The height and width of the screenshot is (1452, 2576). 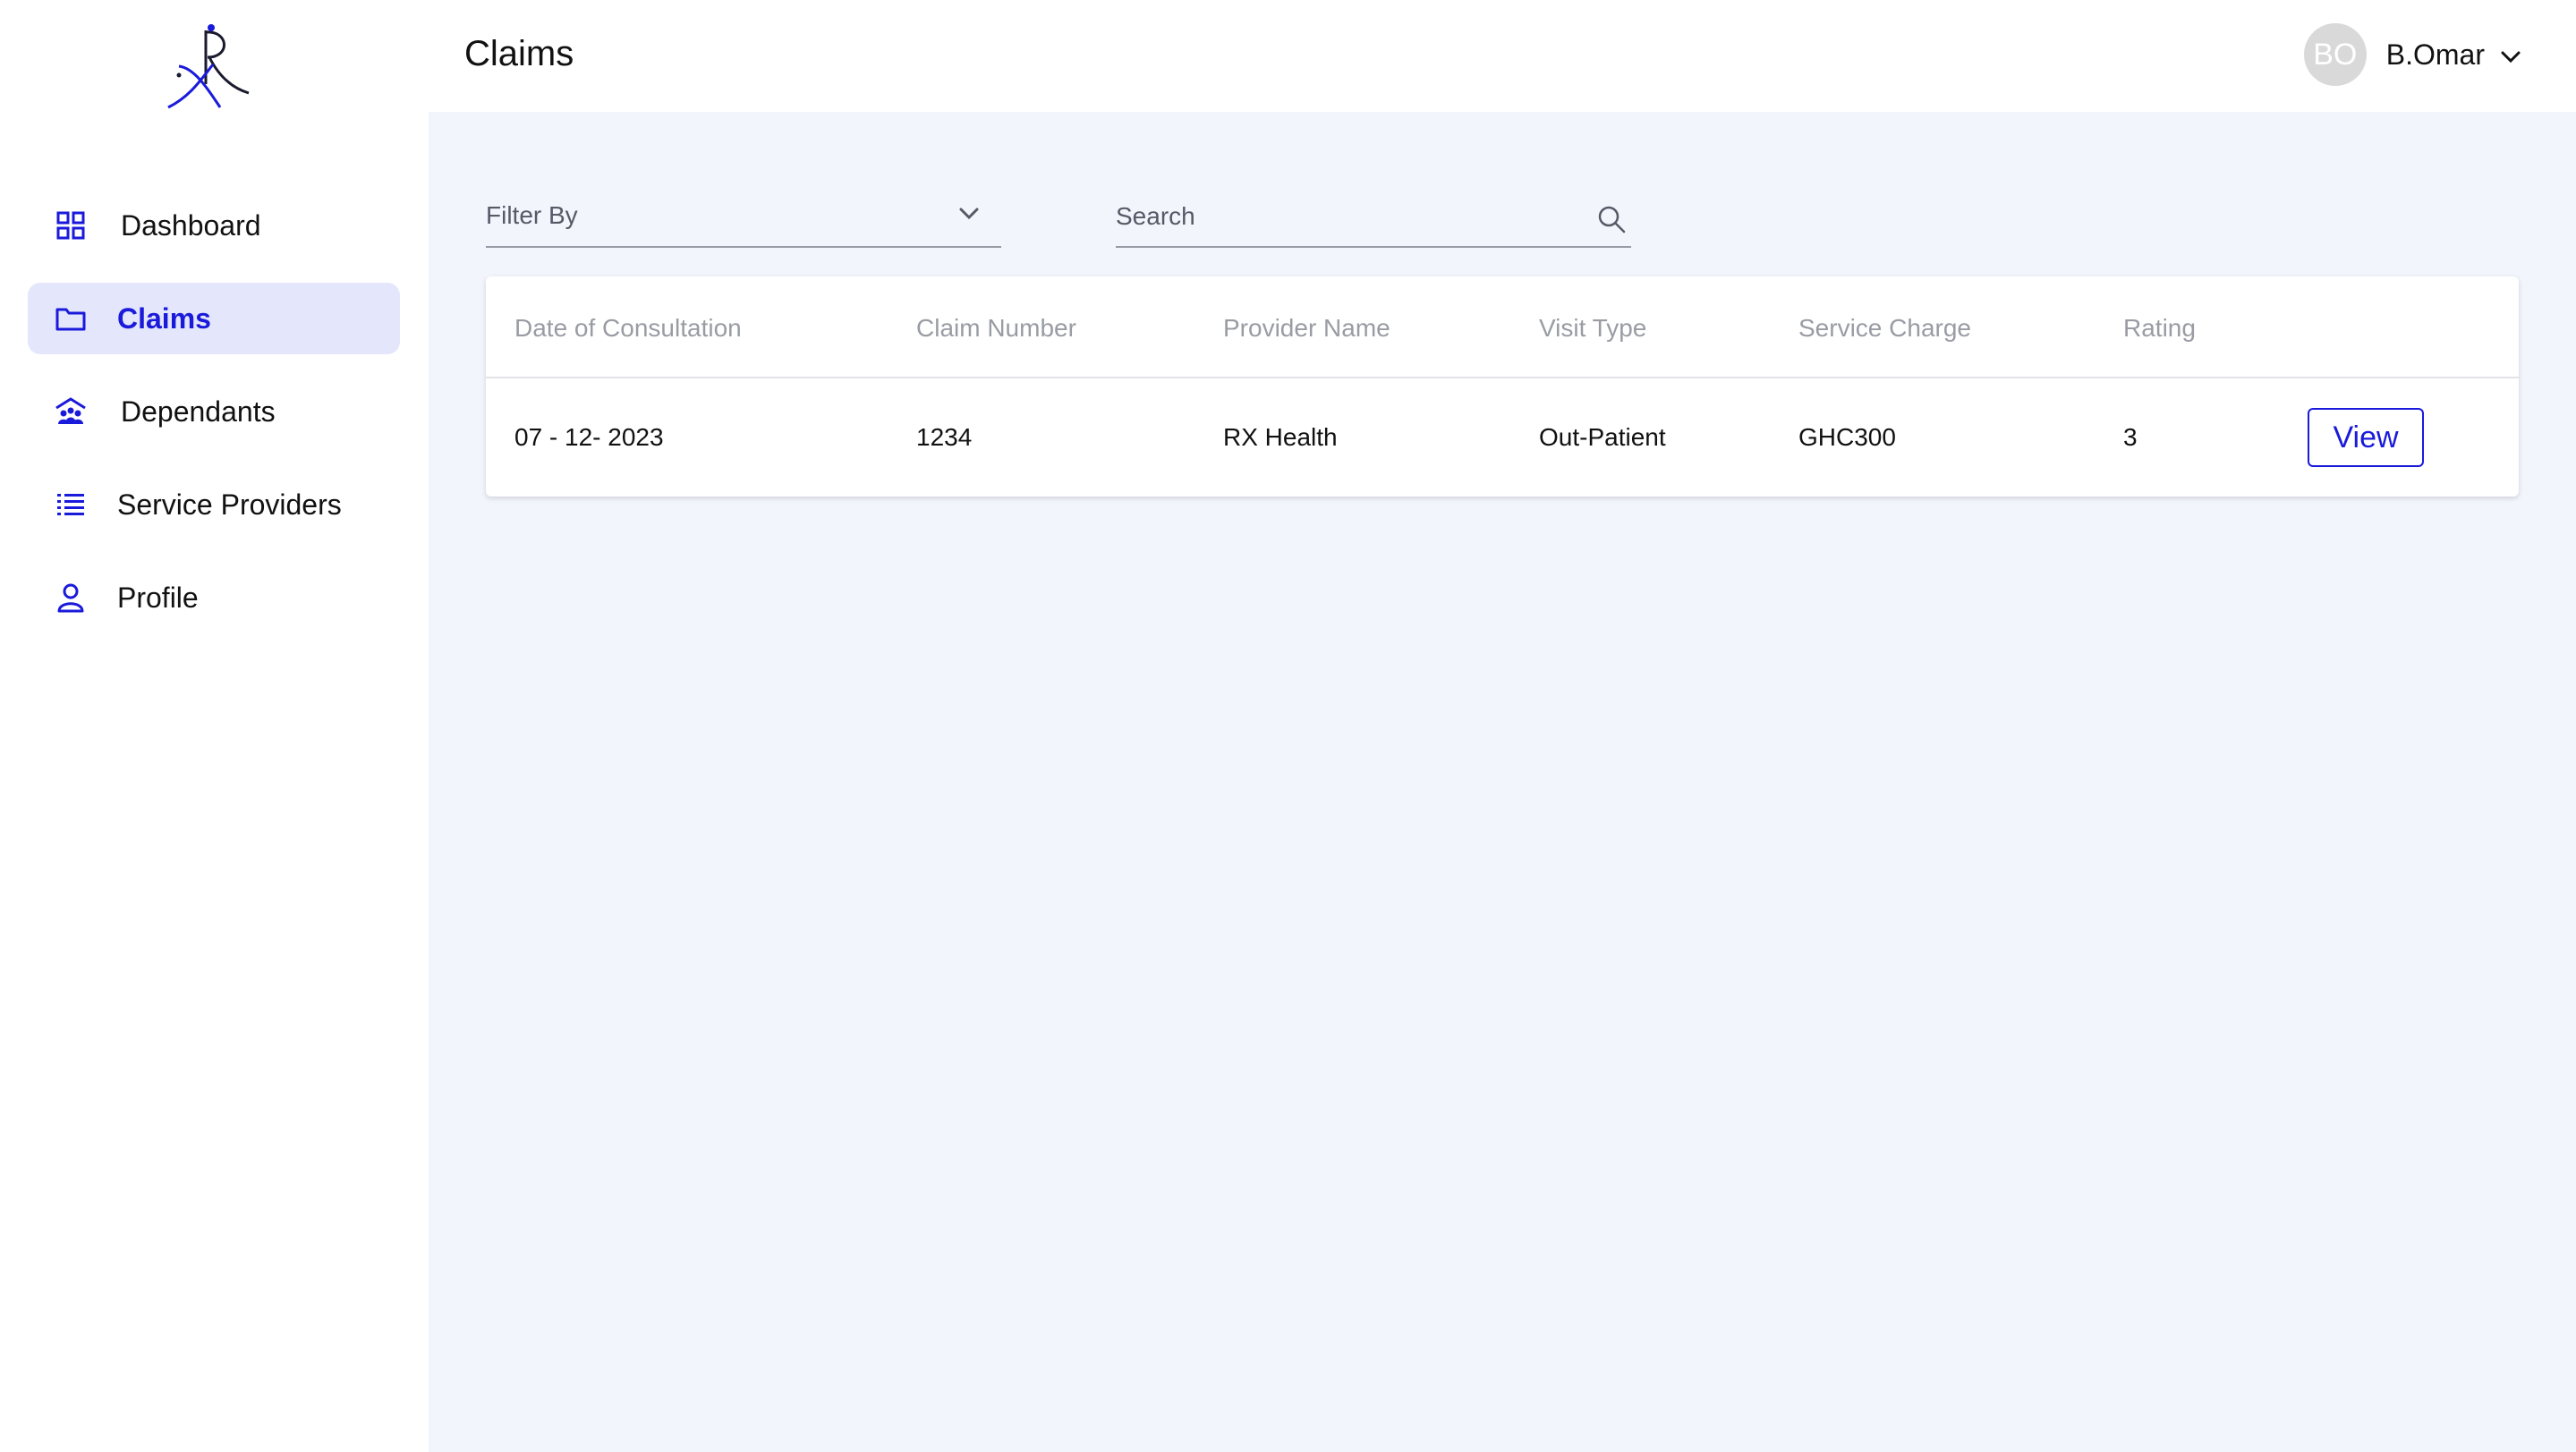 What do you see at coordinates (532, 215) in the screenshot?
I see `filter-by-label: Filter By` at bounding box center [532, 215].